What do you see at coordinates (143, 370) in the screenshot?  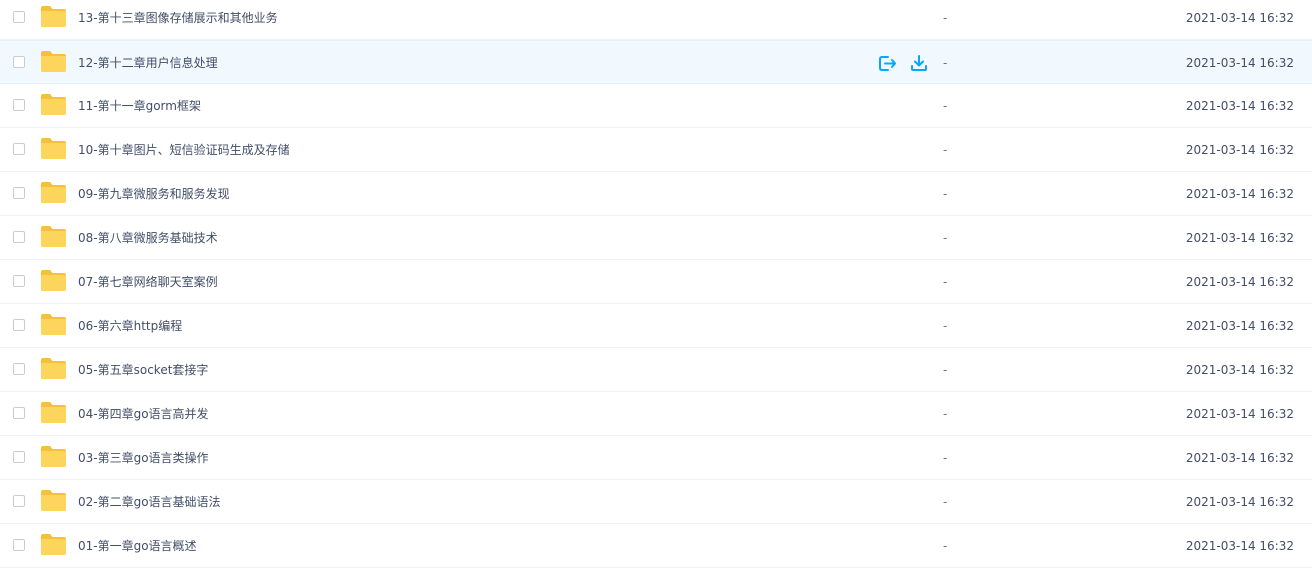 I see `file-name: 05-第五章socket套接字` at bounding box center [143, 370].